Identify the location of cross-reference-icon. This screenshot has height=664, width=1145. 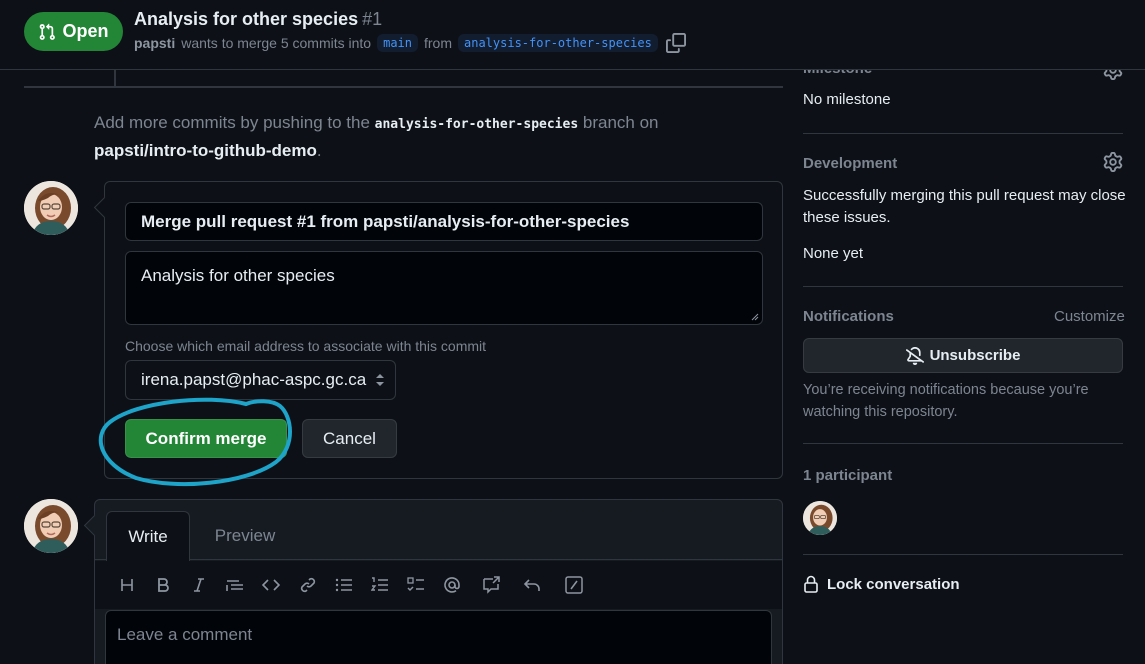
(491, 585).